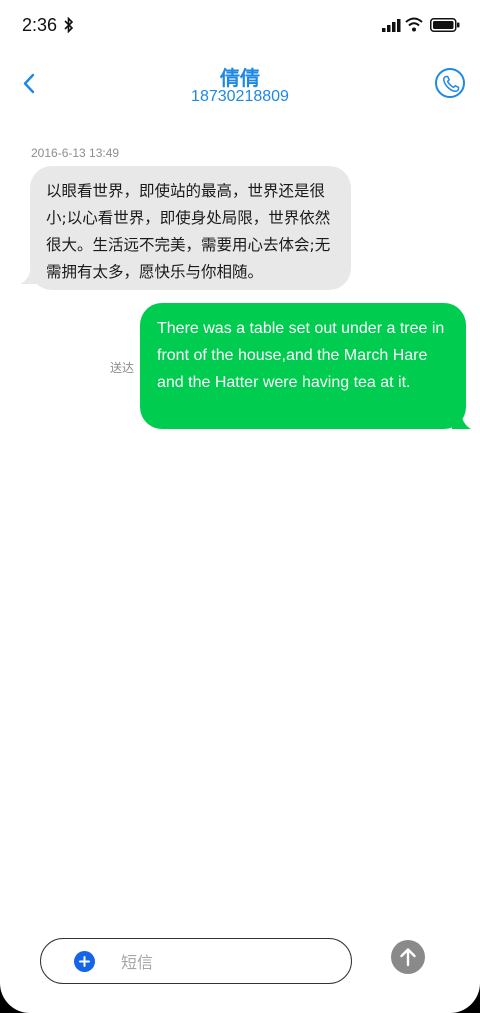 The height and width of the screenshot is (1013, 480). I want to click on status-bar: 2:36, so click(240, 26).